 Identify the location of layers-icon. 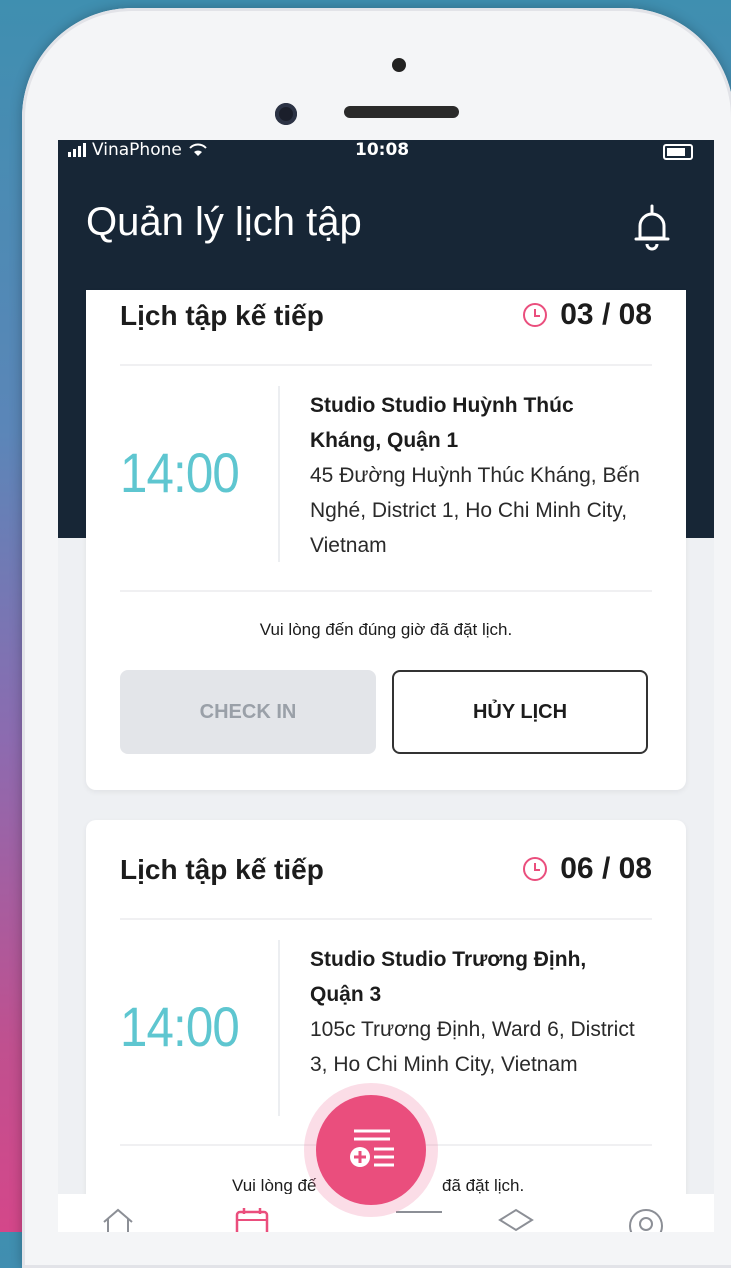
(516, 1219).